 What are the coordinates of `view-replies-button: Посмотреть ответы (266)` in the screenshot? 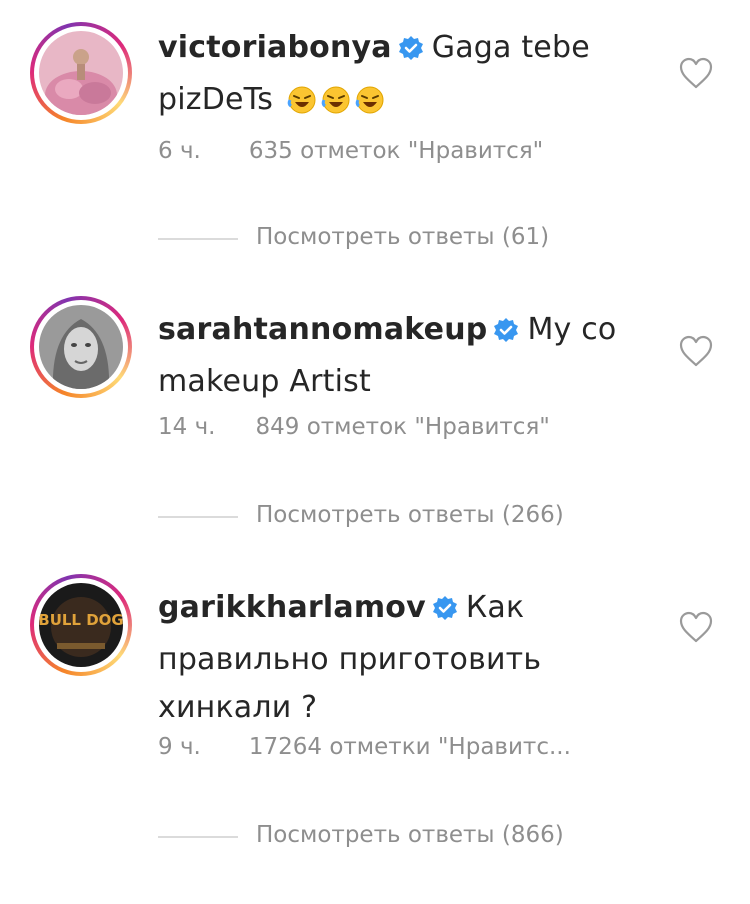 It's located at (410, 515).